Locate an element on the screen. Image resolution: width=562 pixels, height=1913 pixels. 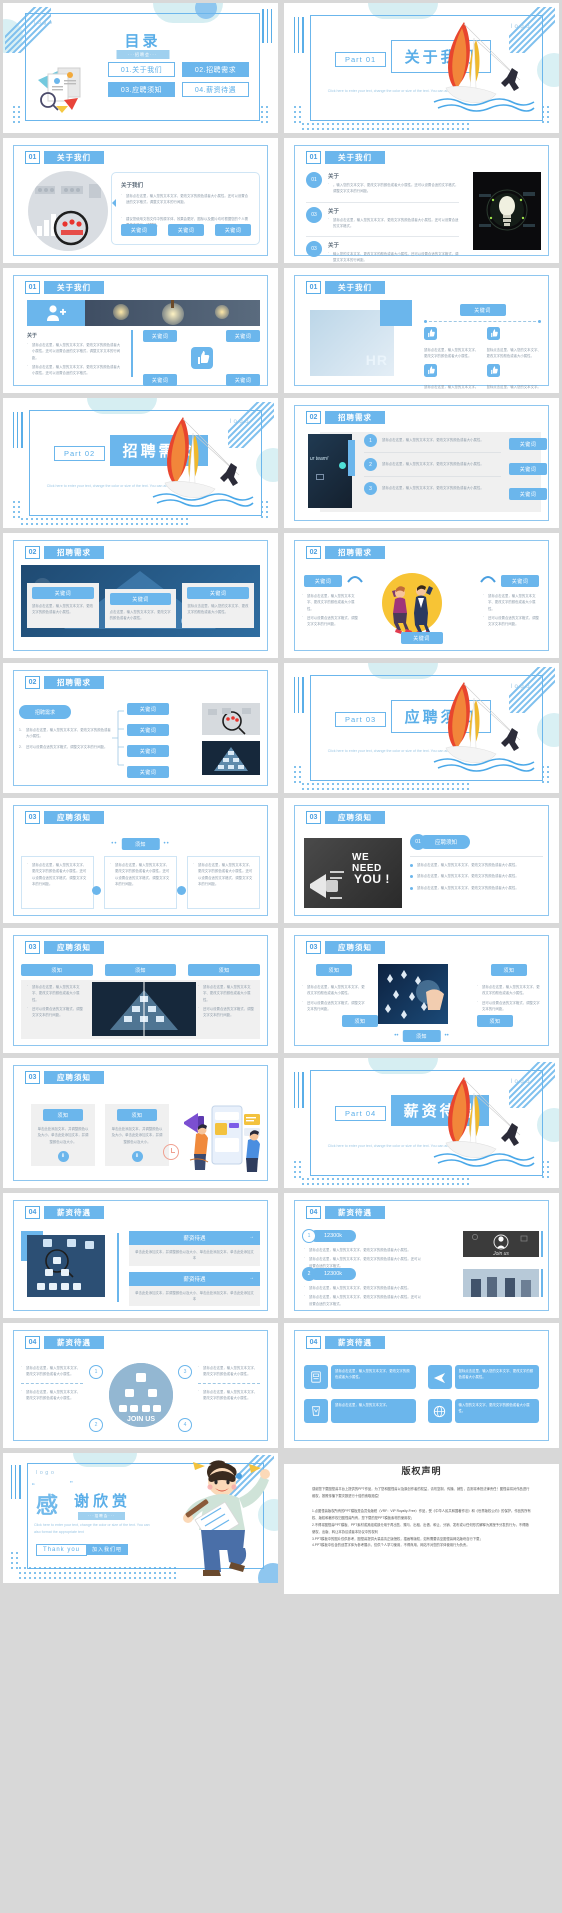
thanks-subtitle: ···招聘会··· is located at coordinates (101, 1516).